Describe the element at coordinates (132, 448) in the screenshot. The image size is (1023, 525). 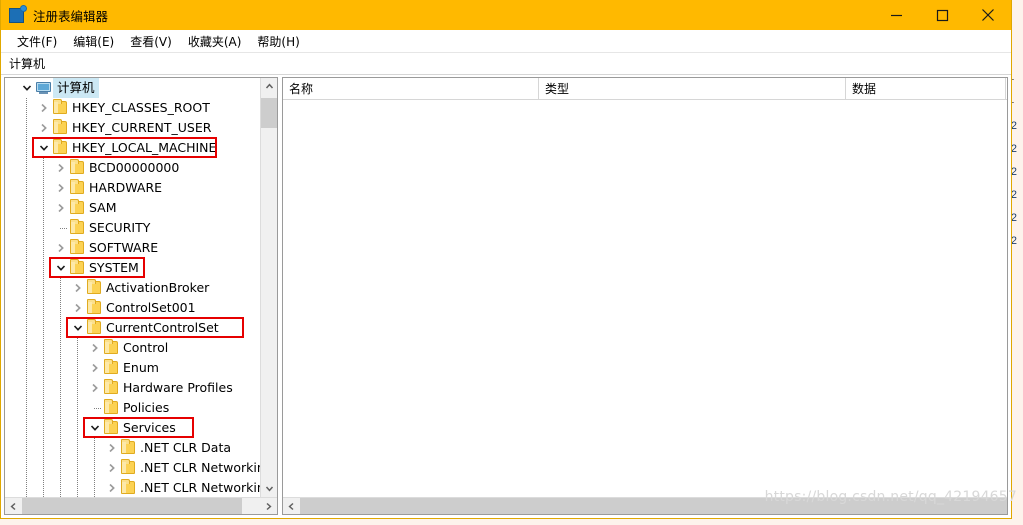
I see `tree-node-18: .NET CLR Data` at that location.